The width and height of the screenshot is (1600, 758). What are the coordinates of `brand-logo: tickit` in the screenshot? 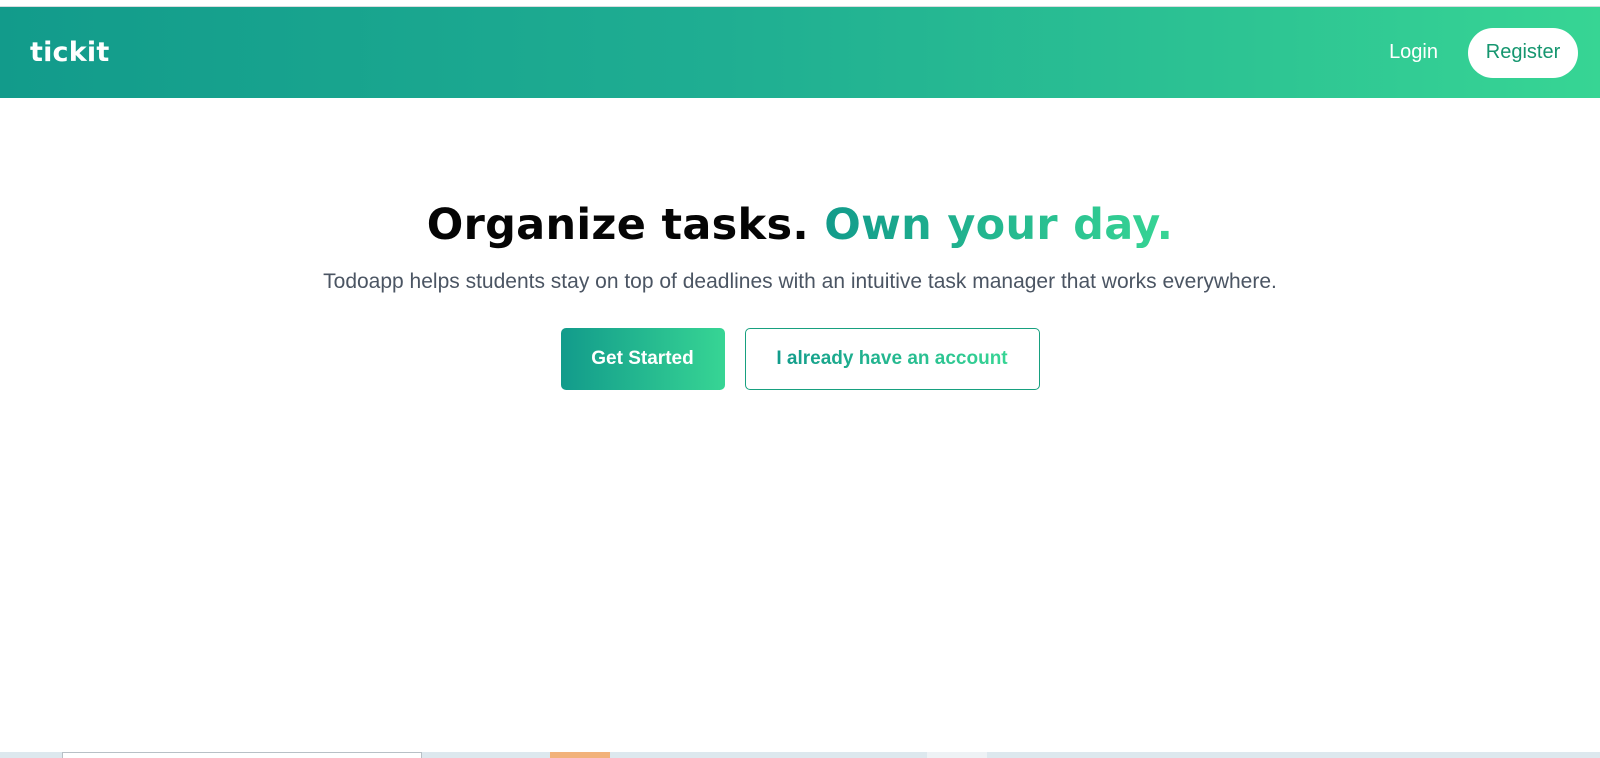 It's located at (69, 52).